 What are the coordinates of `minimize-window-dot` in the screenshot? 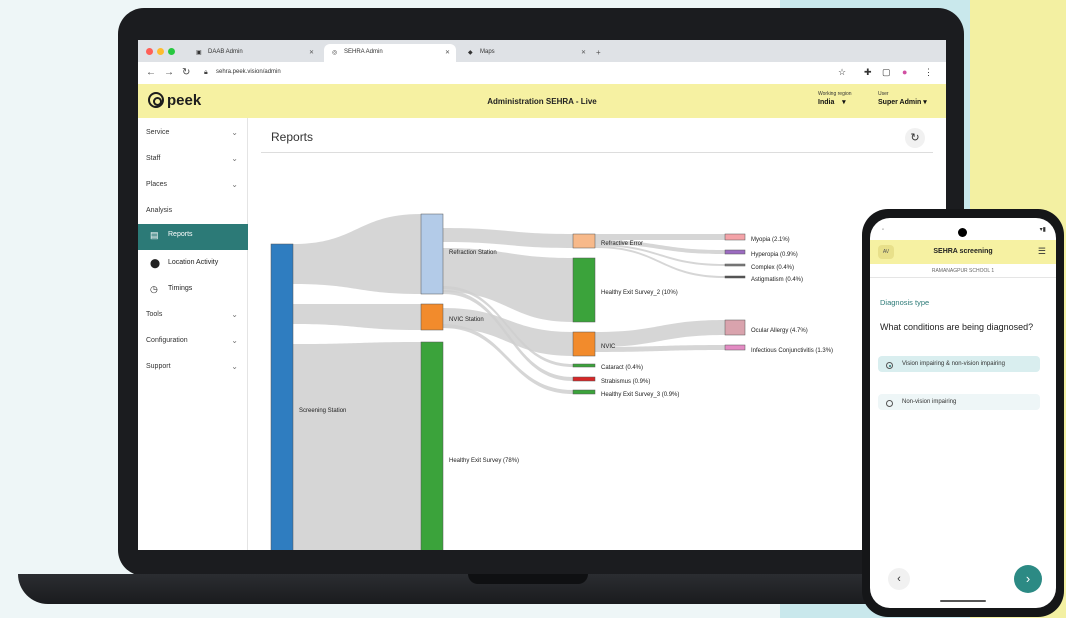 It's located at (160, 51).